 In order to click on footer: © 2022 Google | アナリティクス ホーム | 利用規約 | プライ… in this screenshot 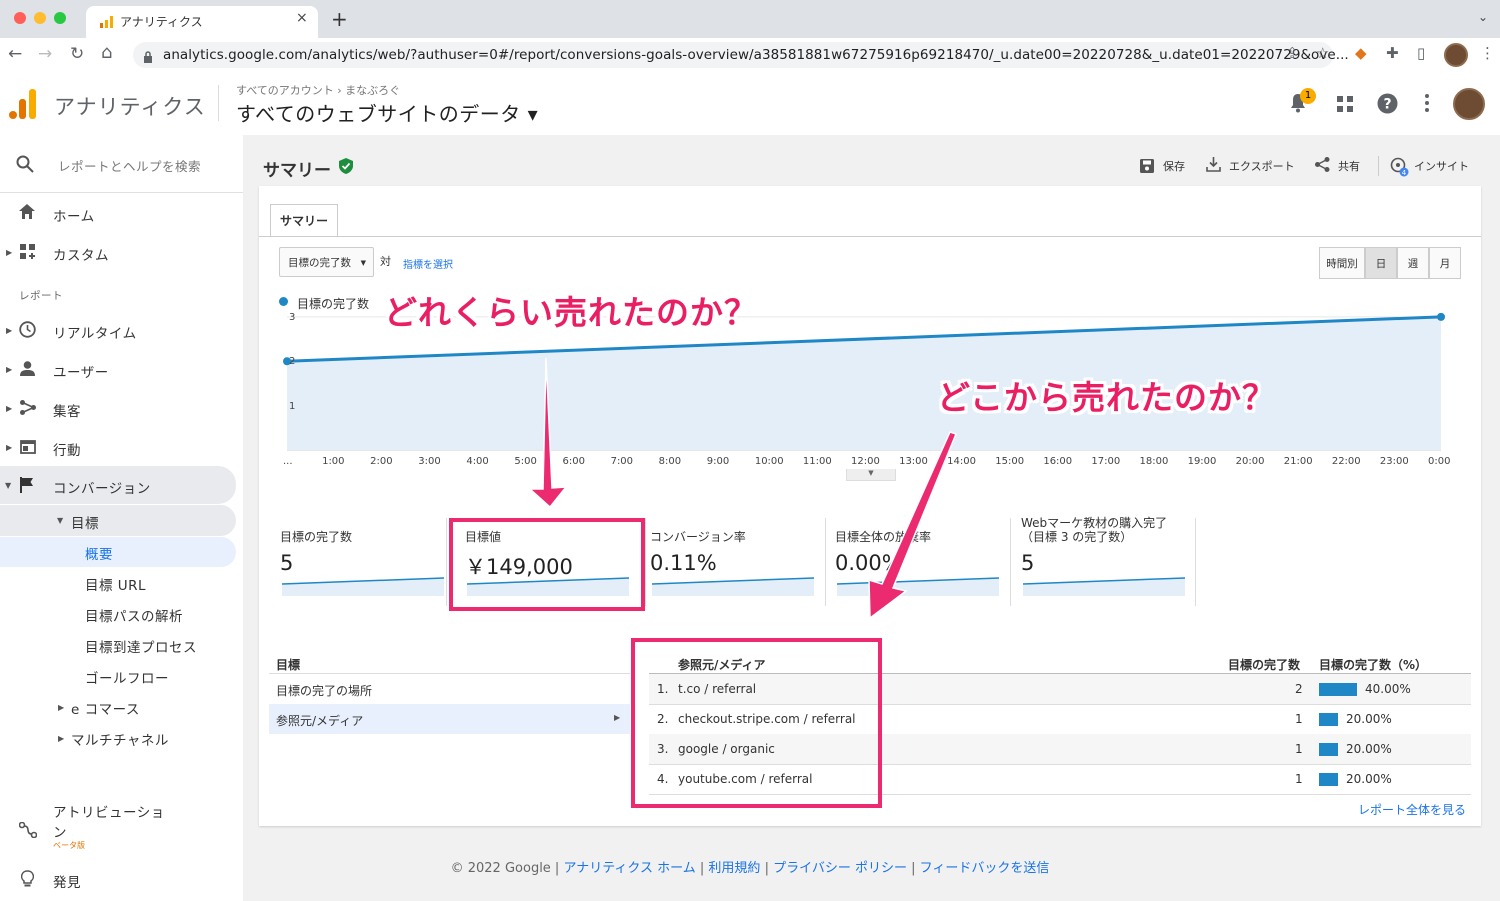, I will do `click(750, 868)`.